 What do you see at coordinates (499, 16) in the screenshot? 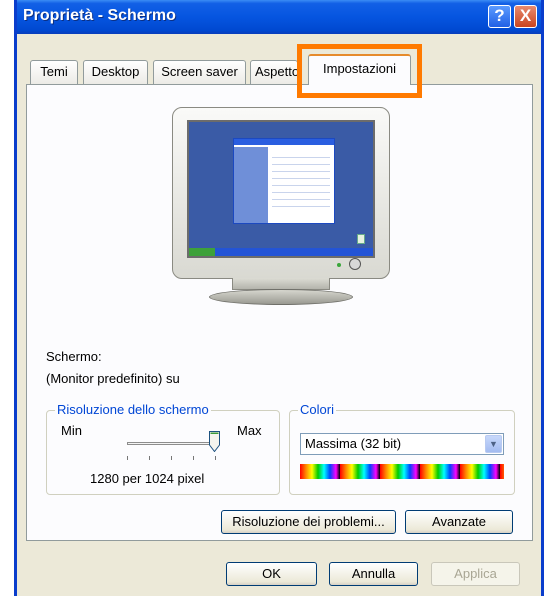
I see `help-button: ?` at bounding box center [499, 16].